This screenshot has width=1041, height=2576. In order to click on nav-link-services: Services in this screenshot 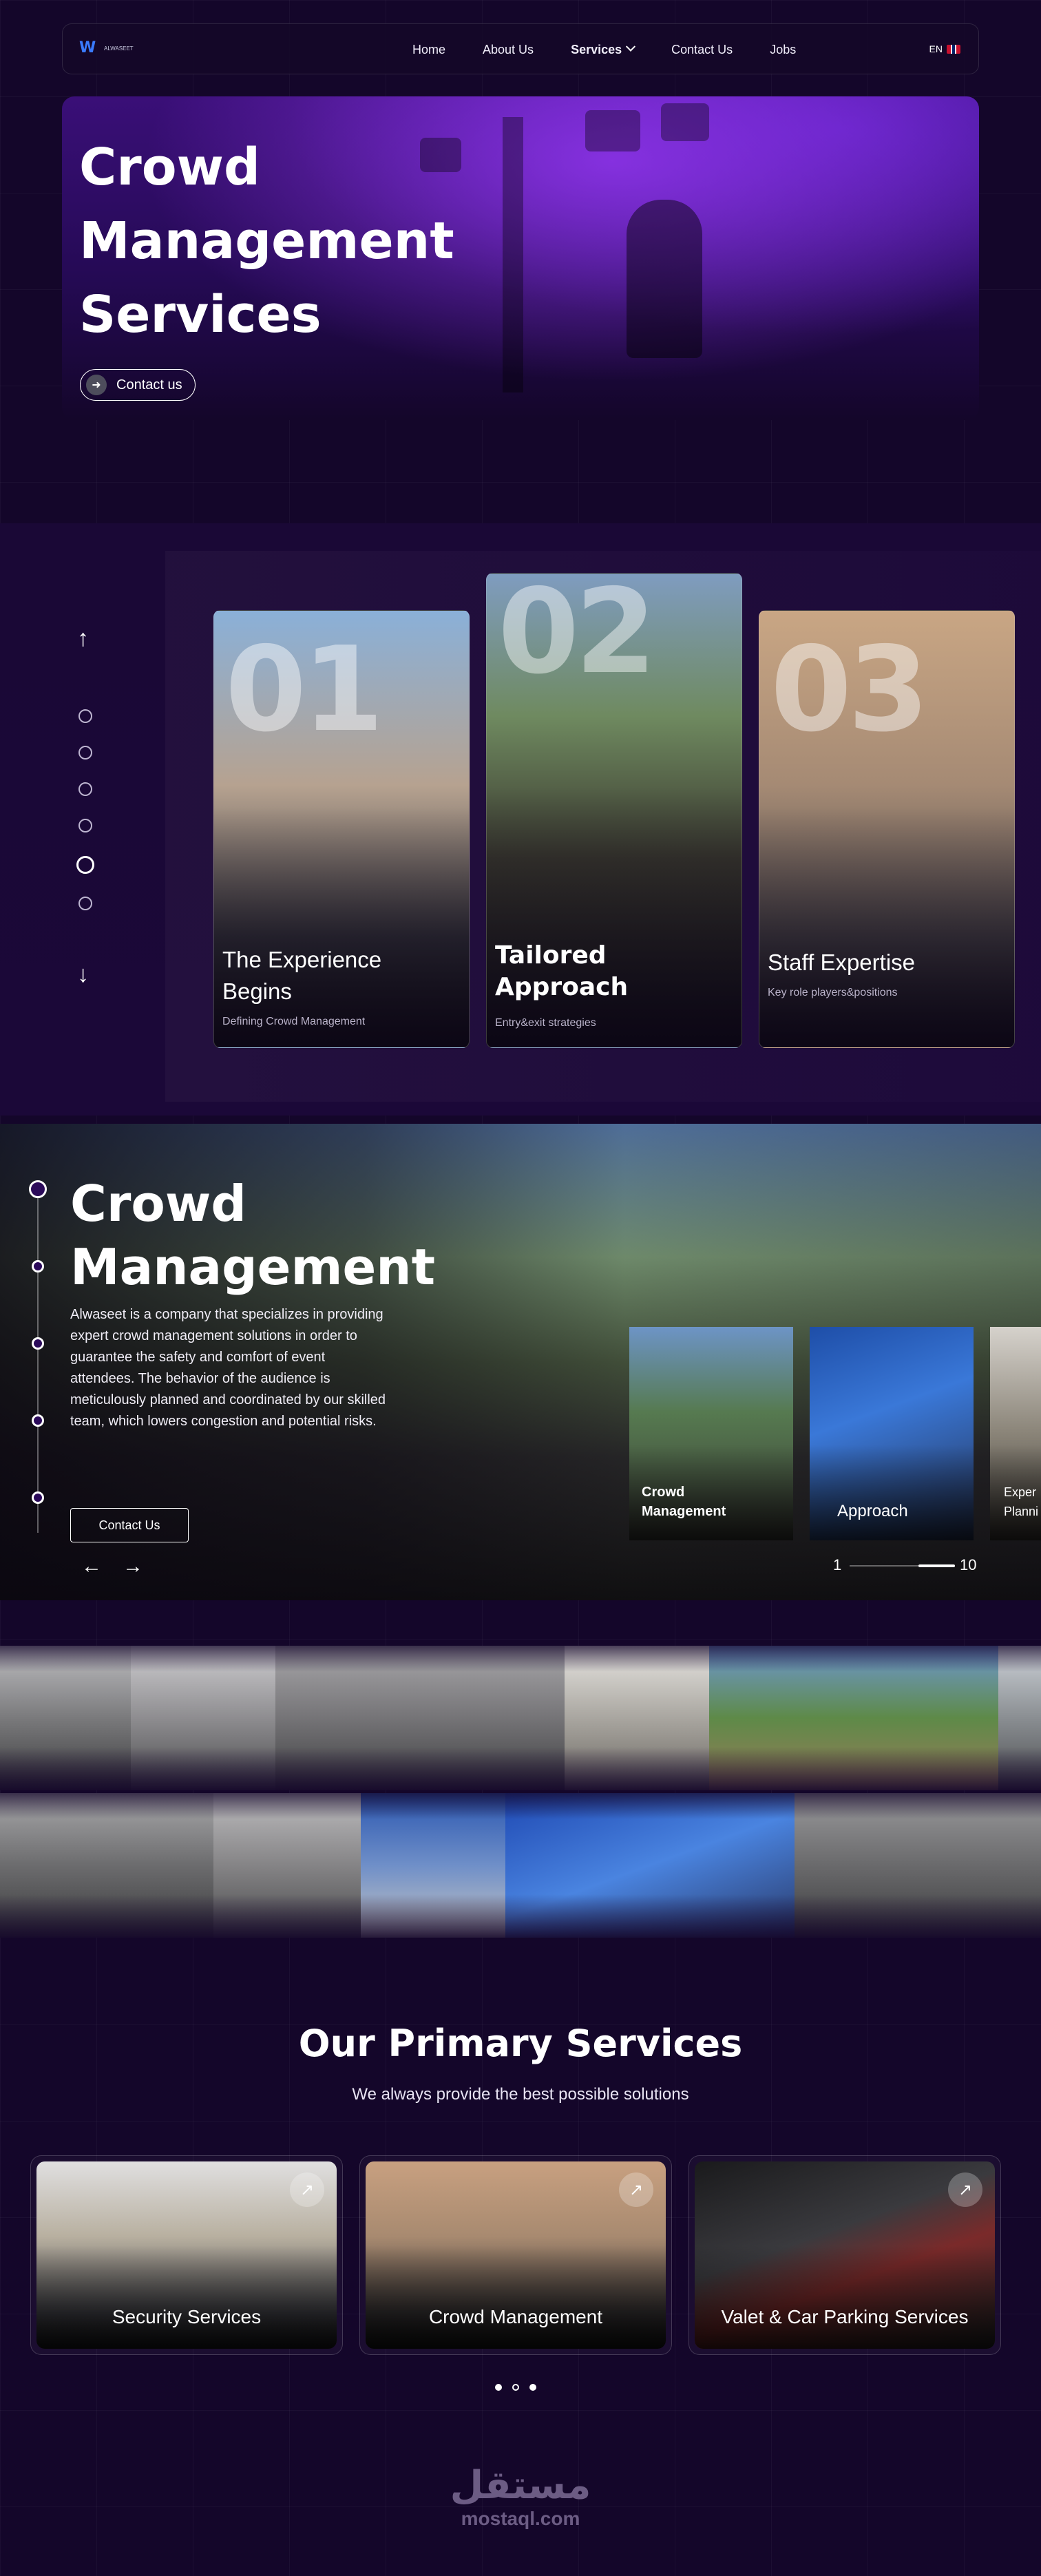, I will do `click(603, 49)`.